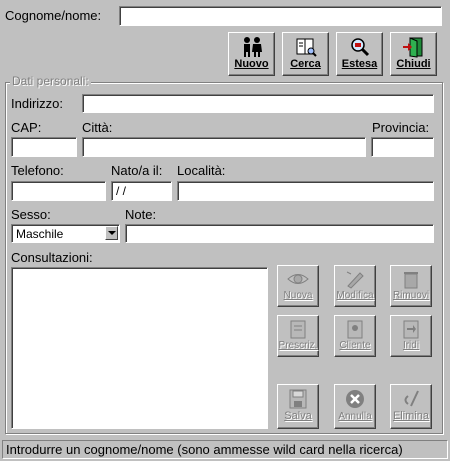  What do you see at coordinates (411, 345) in the screenshot?
I see `iridi-label: Iridi` at bounding box center [411, 345].